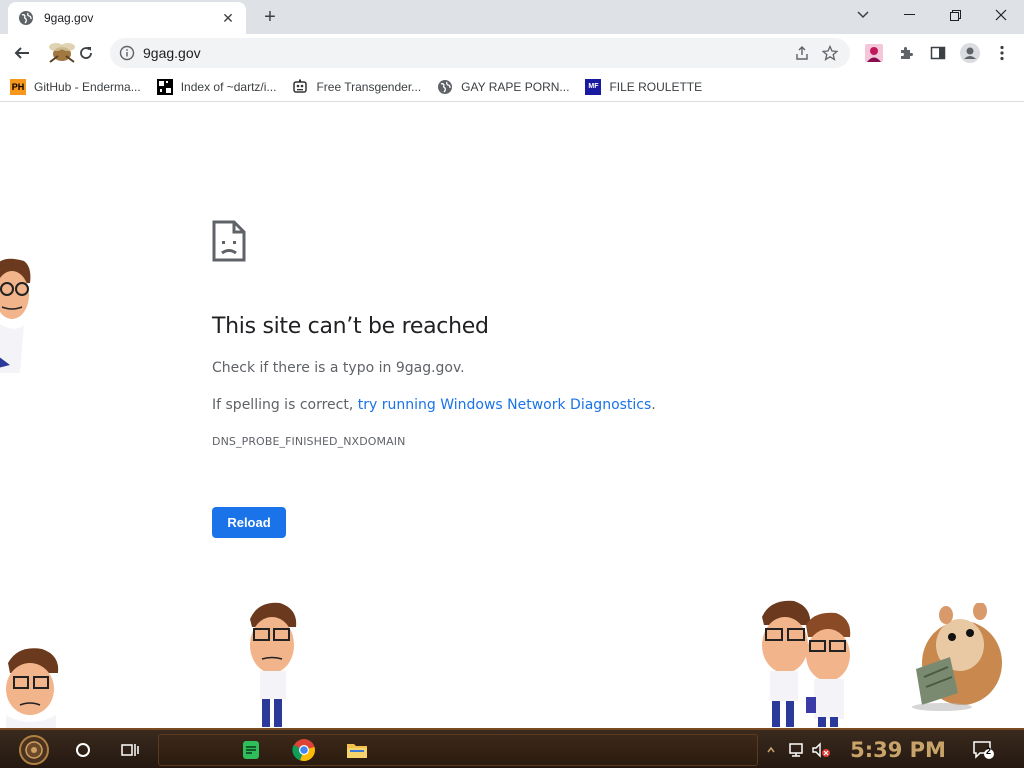  I want to click on task-view-icon, so click(130, 750).